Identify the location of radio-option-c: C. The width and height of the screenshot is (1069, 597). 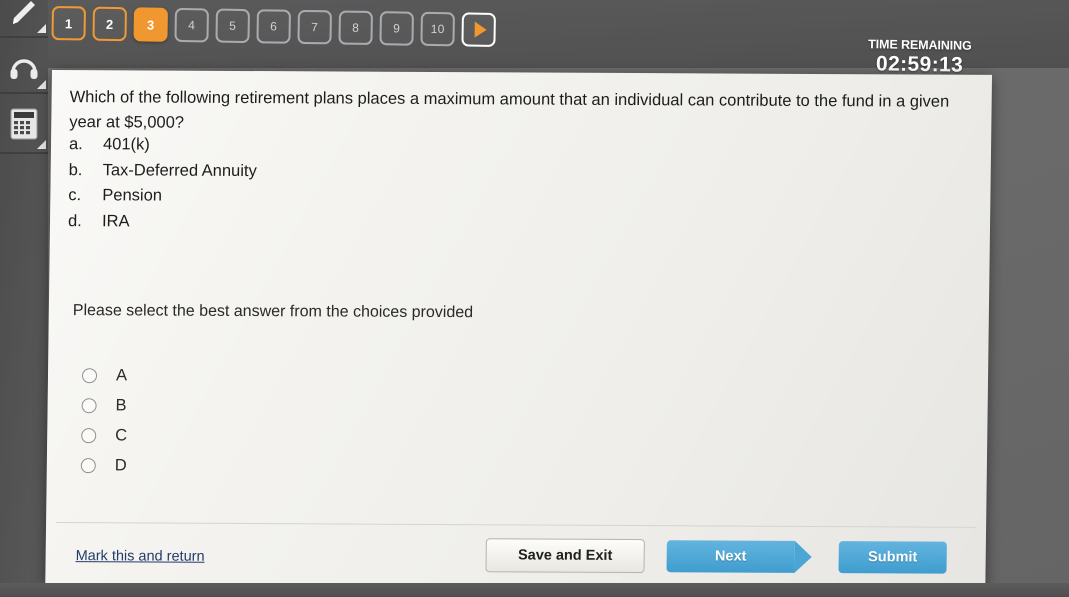
(104, 435).